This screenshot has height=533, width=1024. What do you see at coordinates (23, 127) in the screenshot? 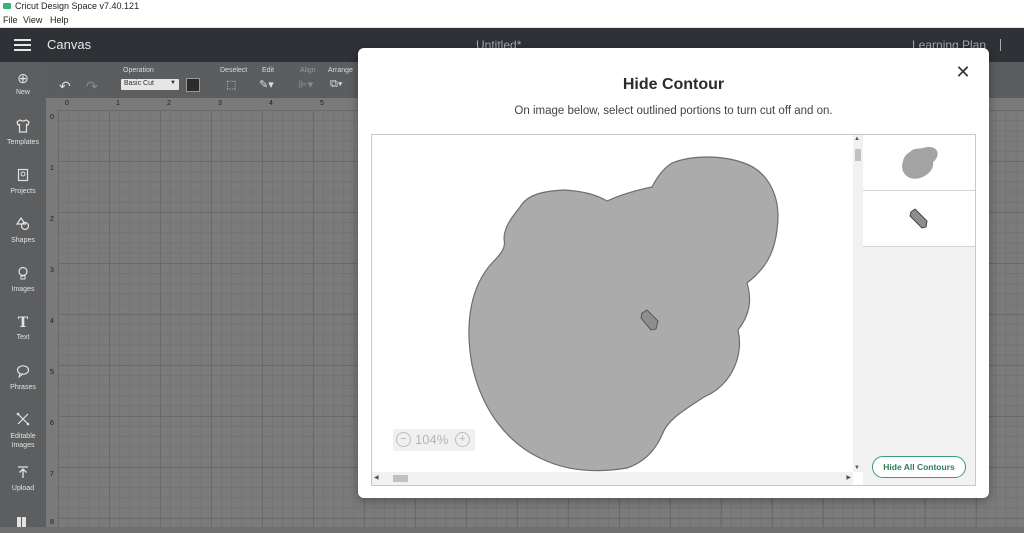
I see `shirt-icon` at bounding box center [23, 127].